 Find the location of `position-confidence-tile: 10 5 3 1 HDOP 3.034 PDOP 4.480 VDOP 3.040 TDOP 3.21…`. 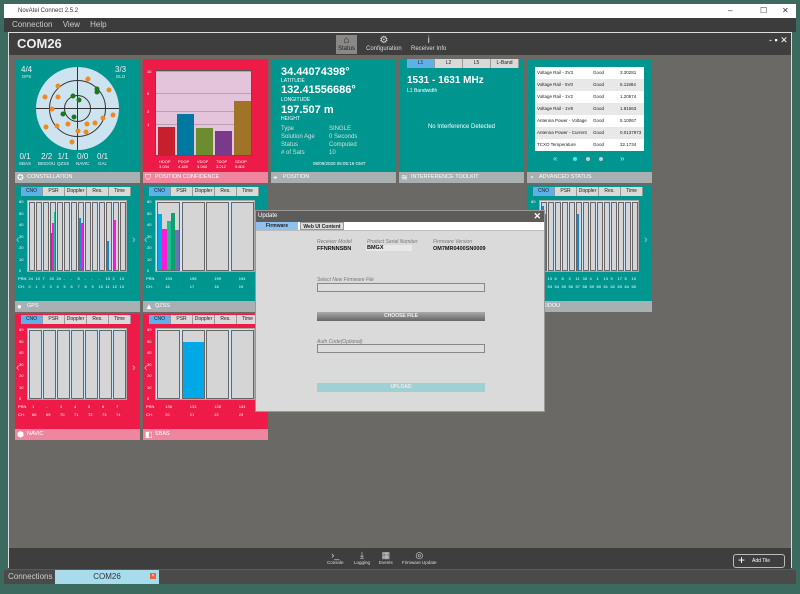

position-confidence-tile: 10 5 3 1 HDOP 3.034 PDOP 4.480 VDOP 3.040 TDOP 3.21… is located at coordinates (205, 115).